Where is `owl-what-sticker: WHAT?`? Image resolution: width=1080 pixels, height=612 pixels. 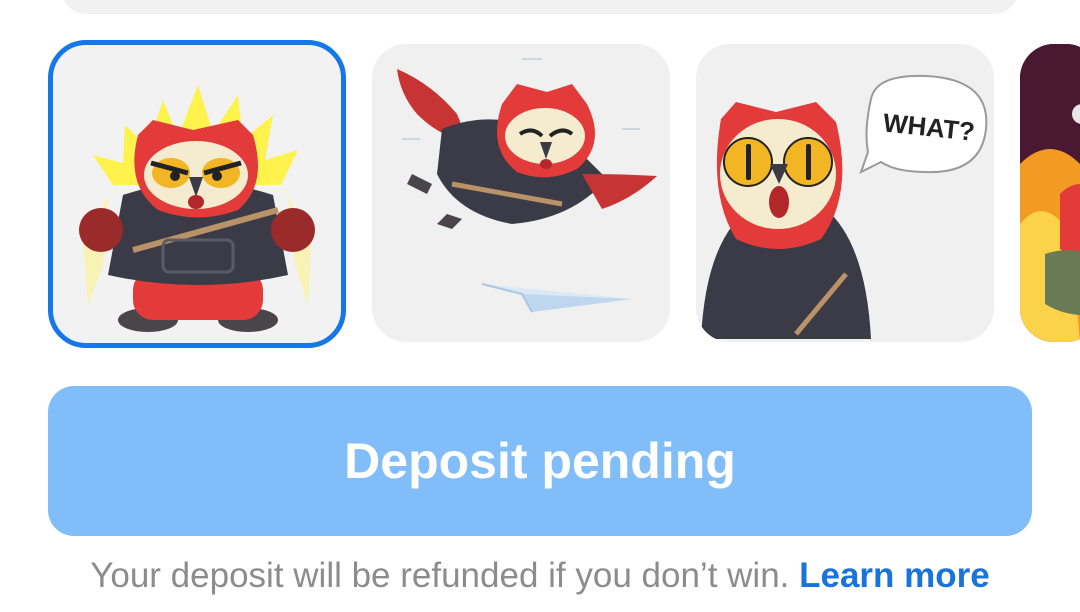 owl-what-sticker: WHAT? is located at coordinates (844, 206).